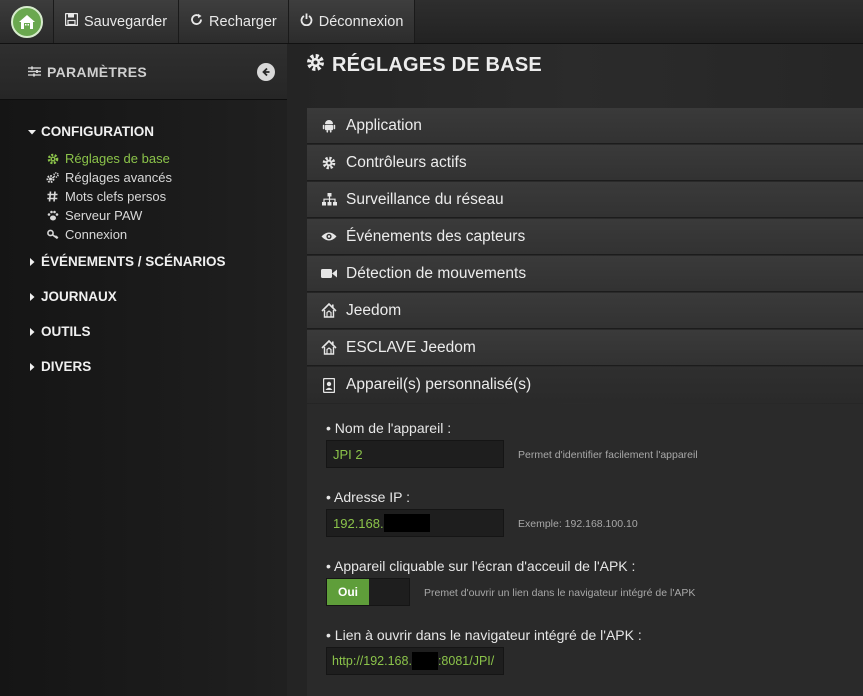 The image size is (863, 696). I want to click on sidebar-item-serveur-paw: Serveur PAW, so click(94, 215).